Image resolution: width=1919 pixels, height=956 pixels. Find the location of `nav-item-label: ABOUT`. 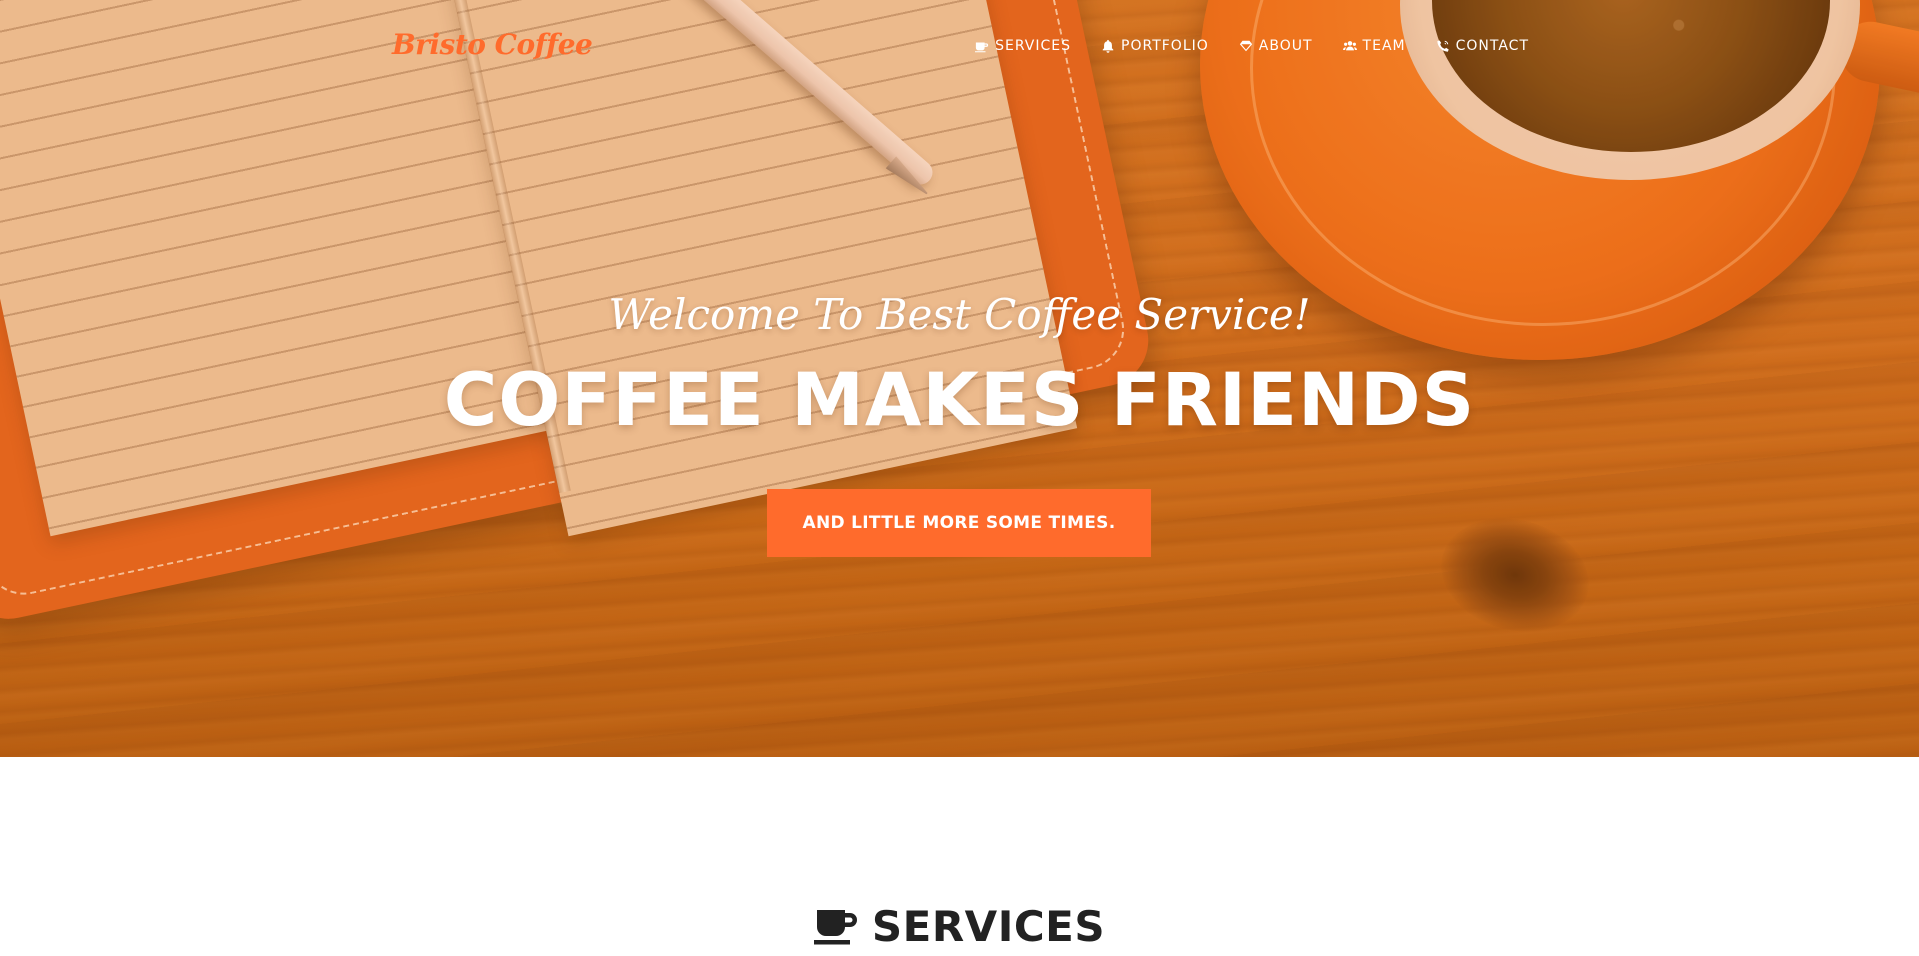

nav-item-label: ABOUT is located at coordinates (1285, 46).